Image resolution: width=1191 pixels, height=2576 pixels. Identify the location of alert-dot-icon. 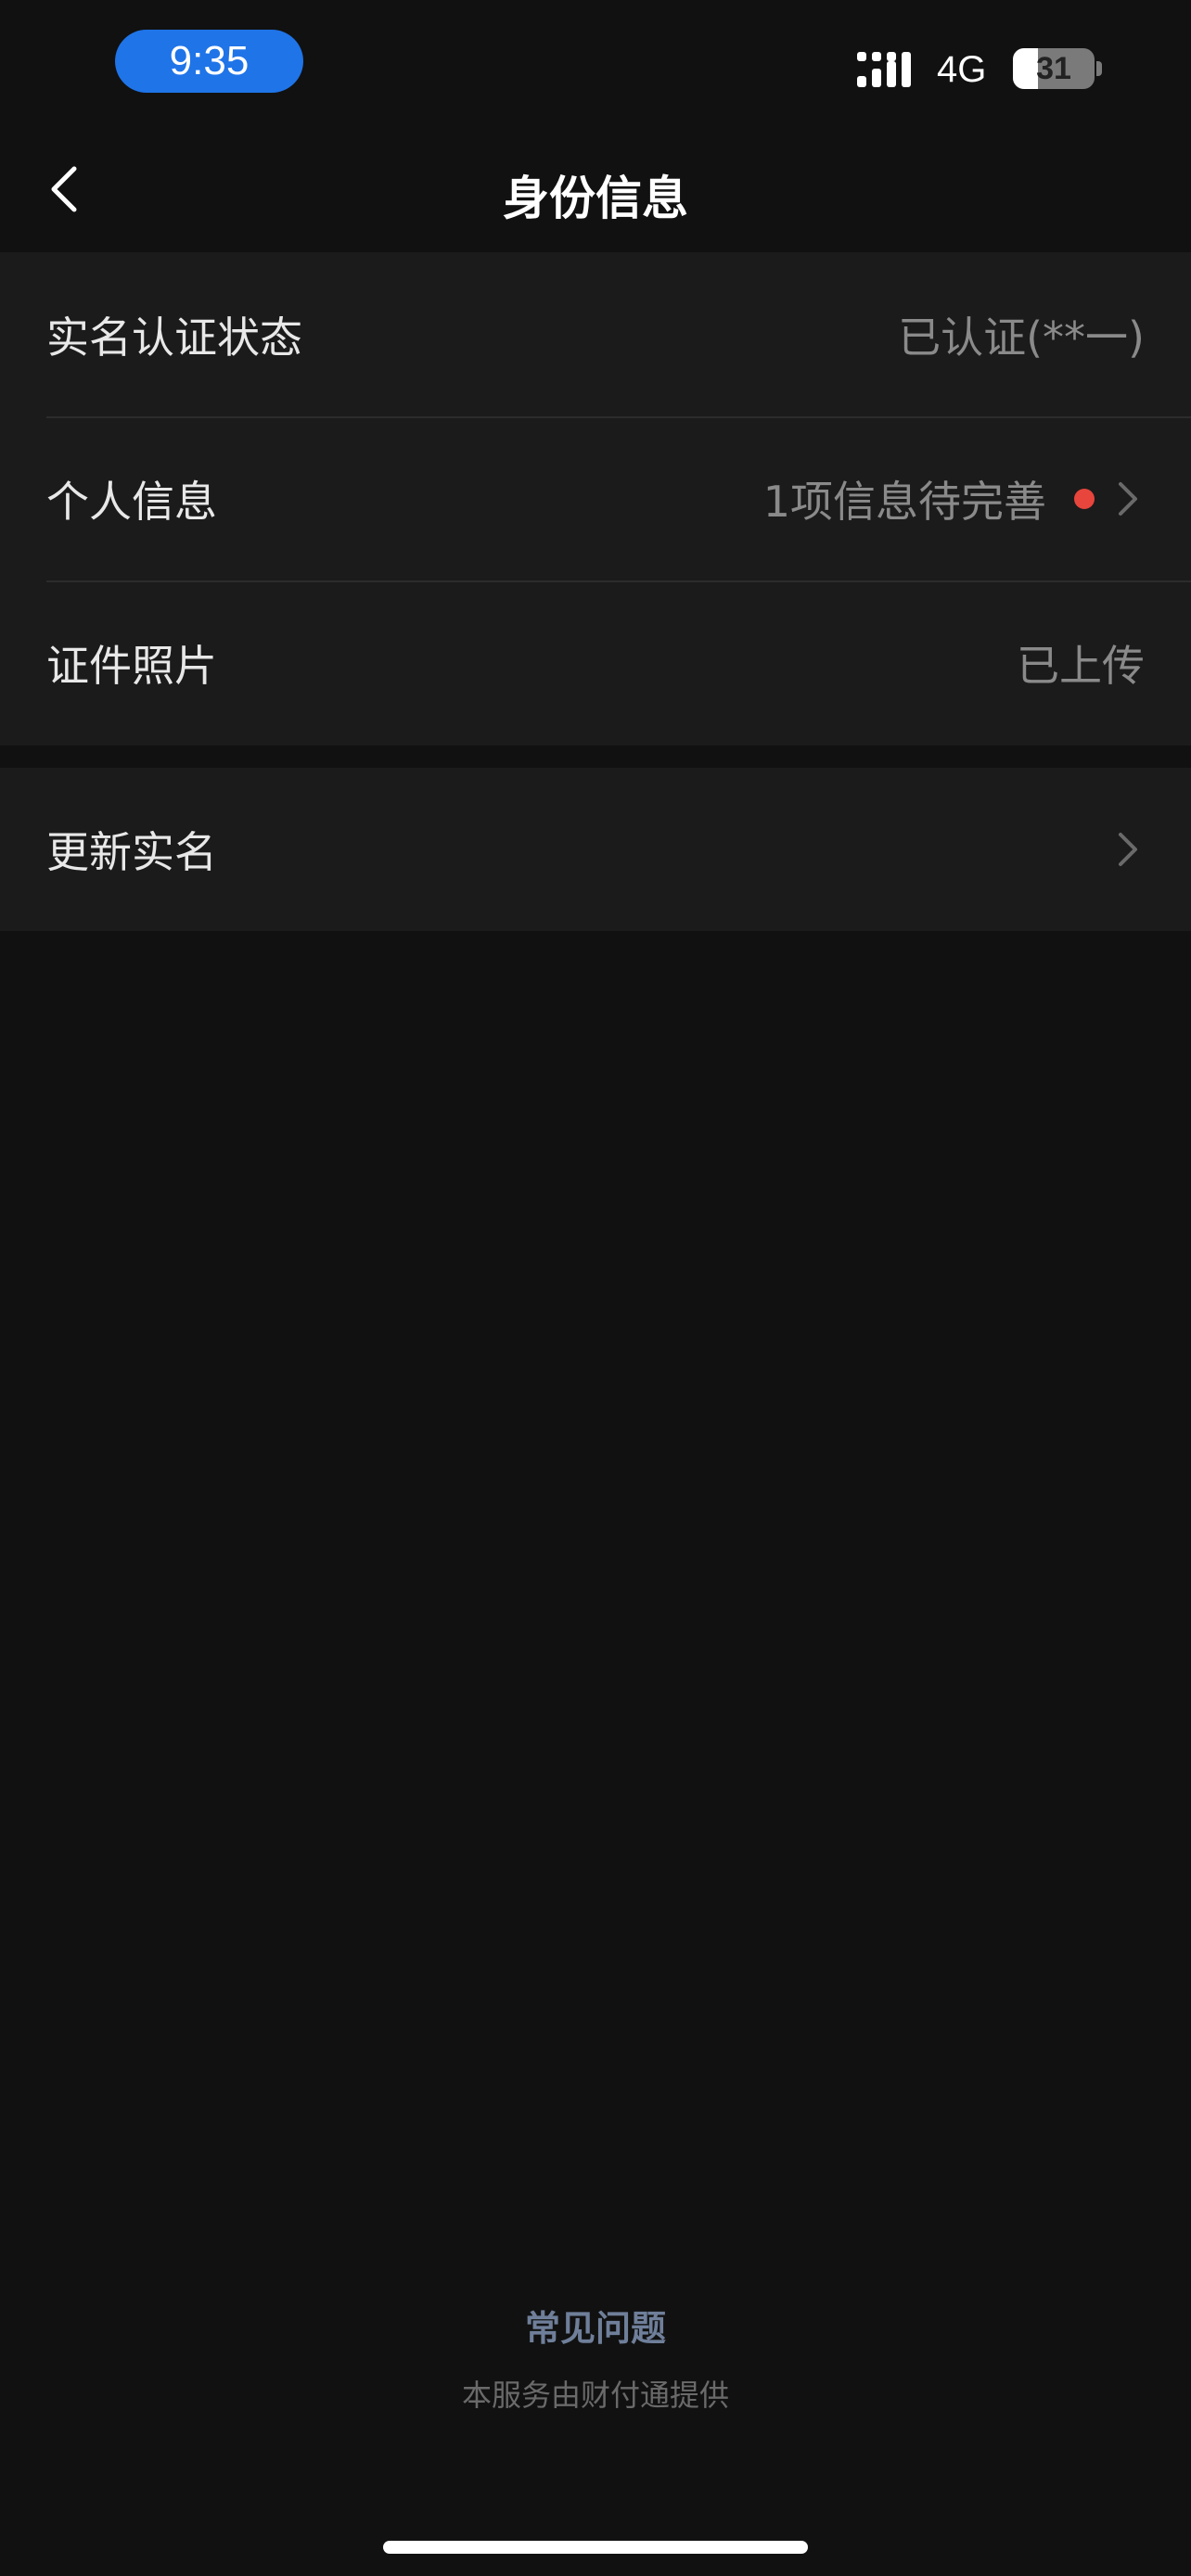
(1084, 499).